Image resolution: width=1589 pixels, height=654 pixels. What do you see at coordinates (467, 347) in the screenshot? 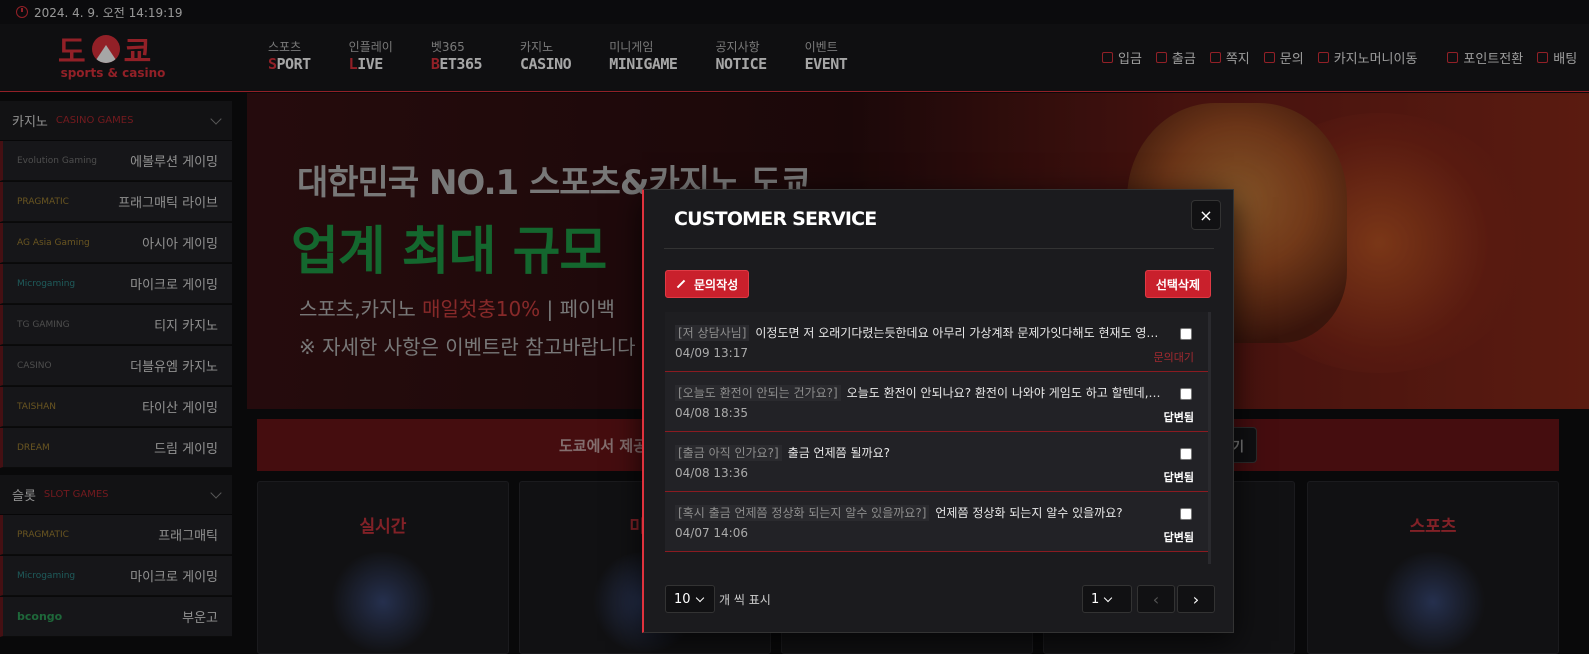
I see `banner-note: ※ 자세한 사항은 이벤트란 참고바랍니다` at bounding box center [467, 347].